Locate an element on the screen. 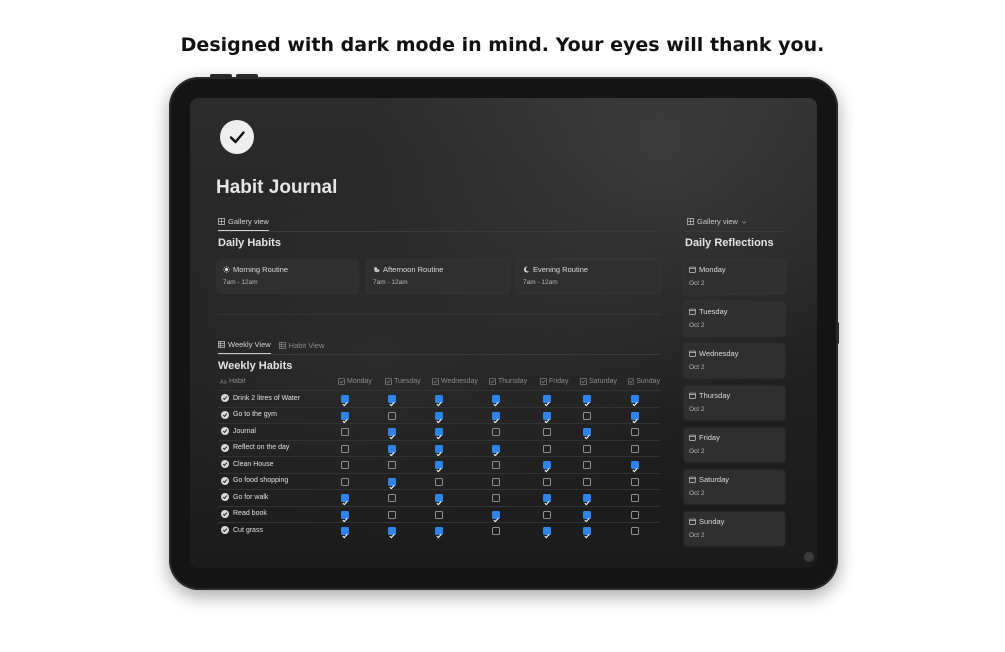  table-row: Clean House is located at coordinates (439, 464).